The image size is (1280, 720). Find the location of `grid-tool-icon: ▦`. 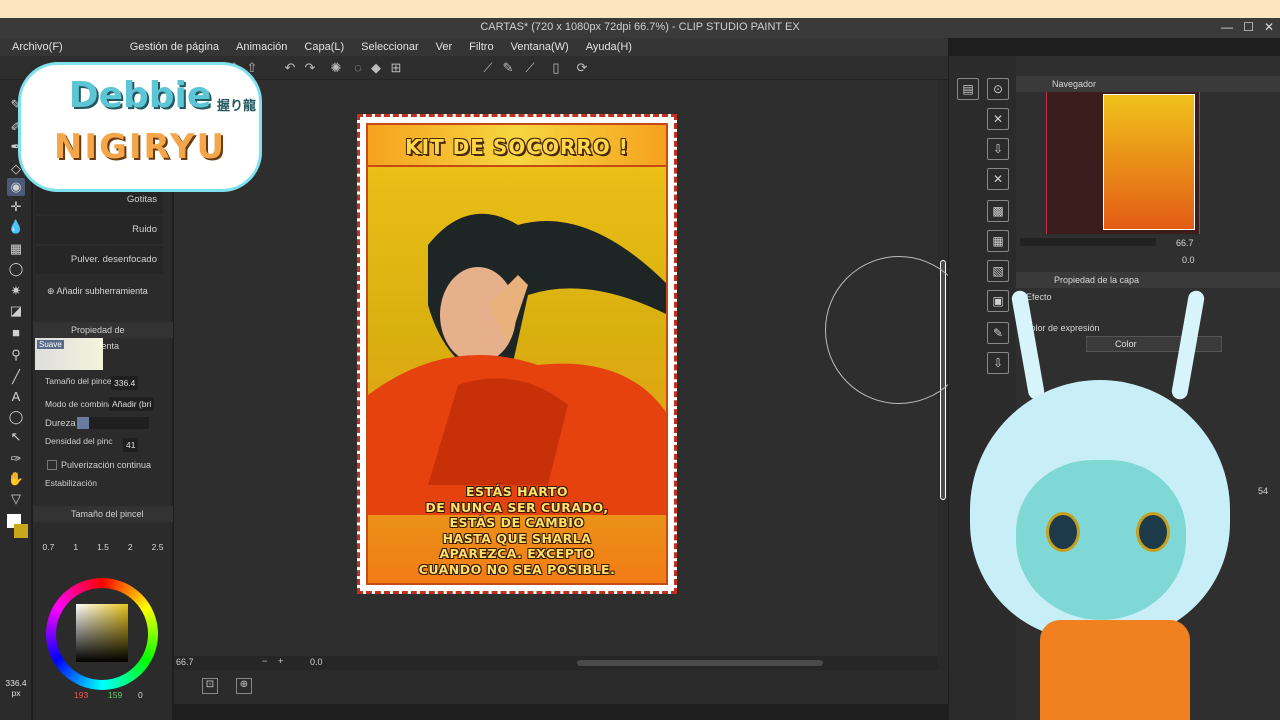

grid-tool-icon: ▦ is located at coordinates (16, 249).